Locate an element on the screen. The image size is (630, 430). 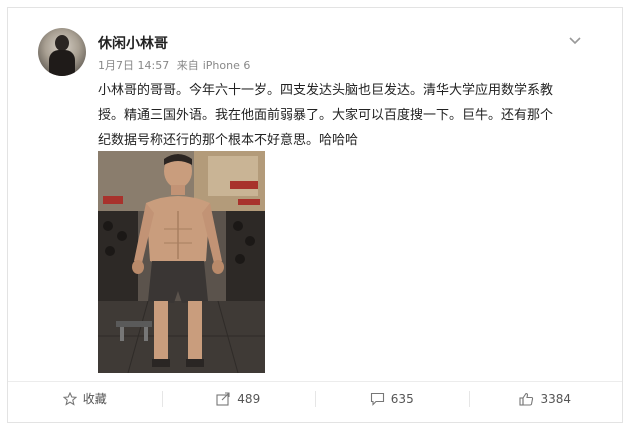
action-bar: 收藏 489 635 3384 is located at coordinates (315, 398).